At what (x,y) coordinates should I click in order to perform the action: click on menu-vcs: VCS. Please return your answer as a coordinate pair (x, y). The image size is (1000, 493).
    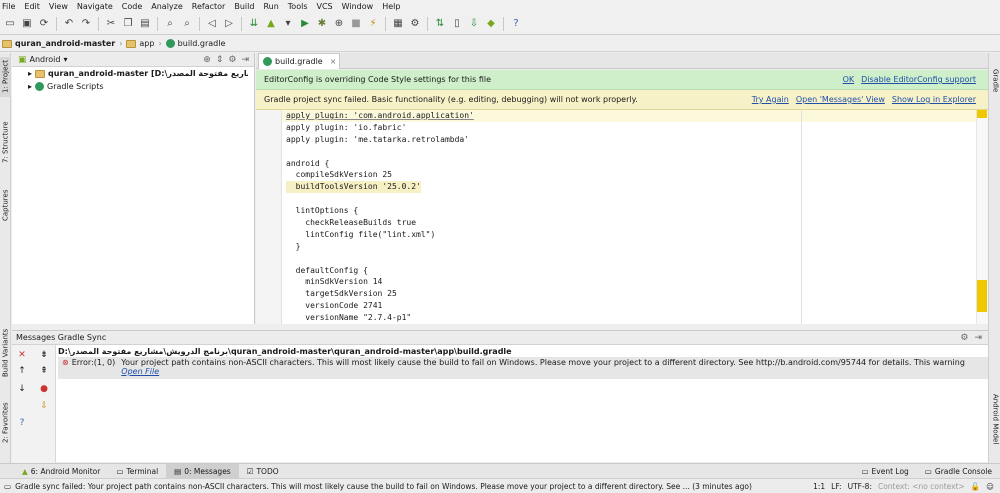
    Looking at the image, I should click on (325, 6).